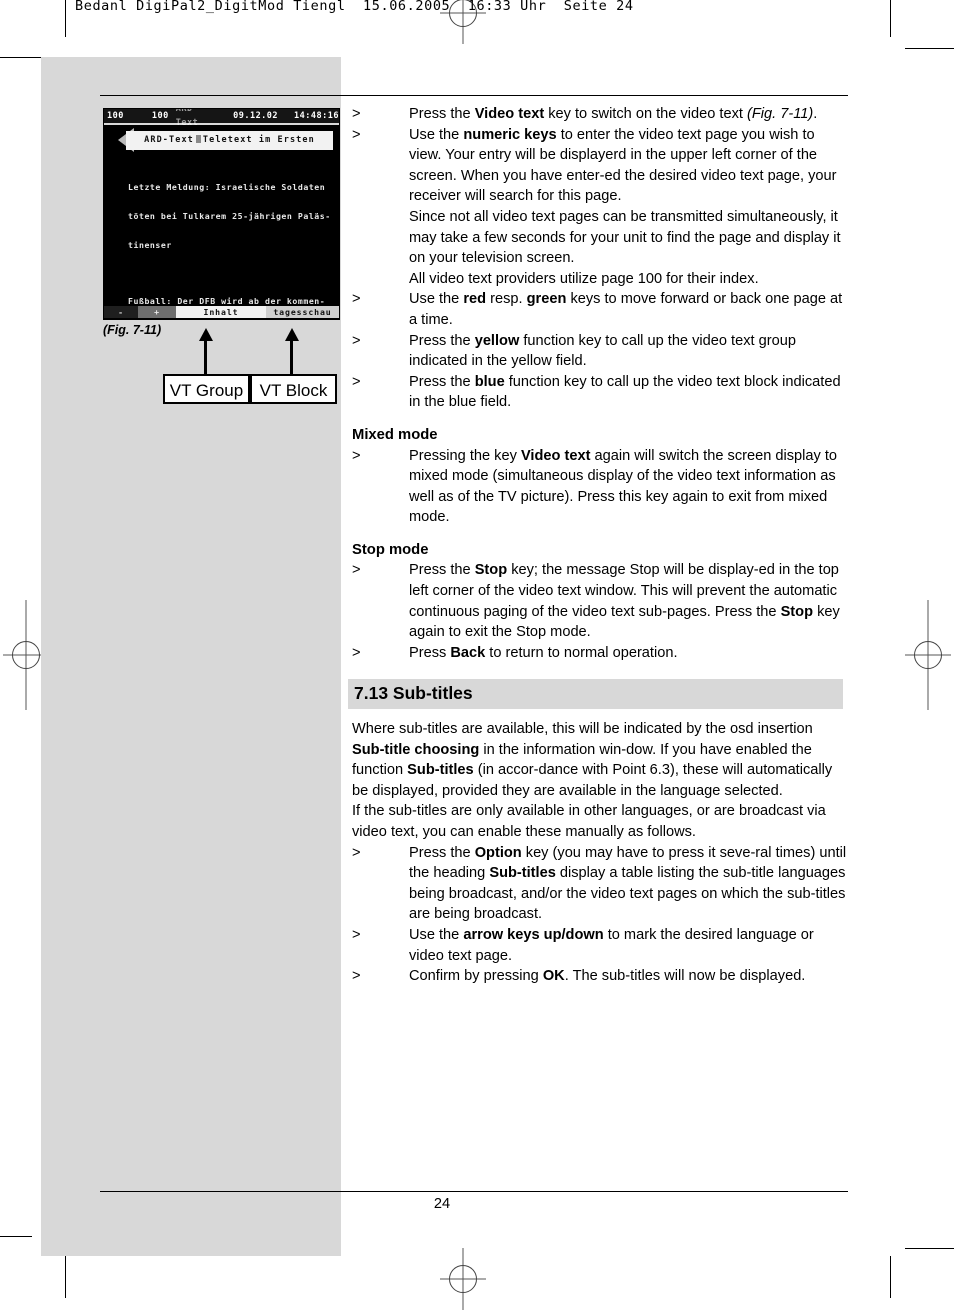  I want to click on teletext-news-line-2: töten bei Tulkarem 25-jährigen Paläs-, so click(229, 215).